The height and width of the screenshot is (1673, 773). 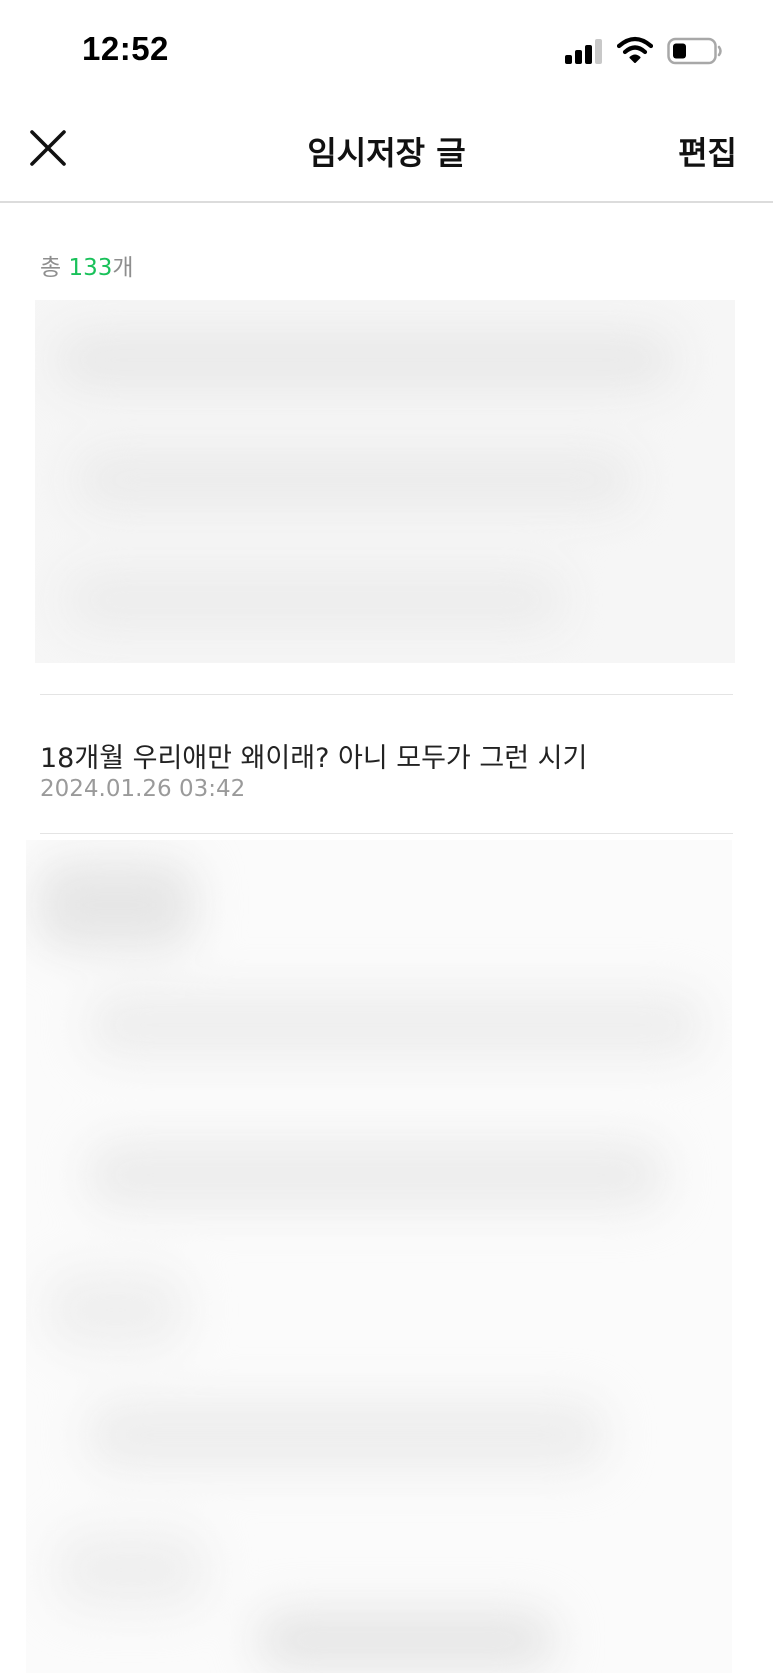 I want to click on wifi-icon, so click(x=635, y=49).